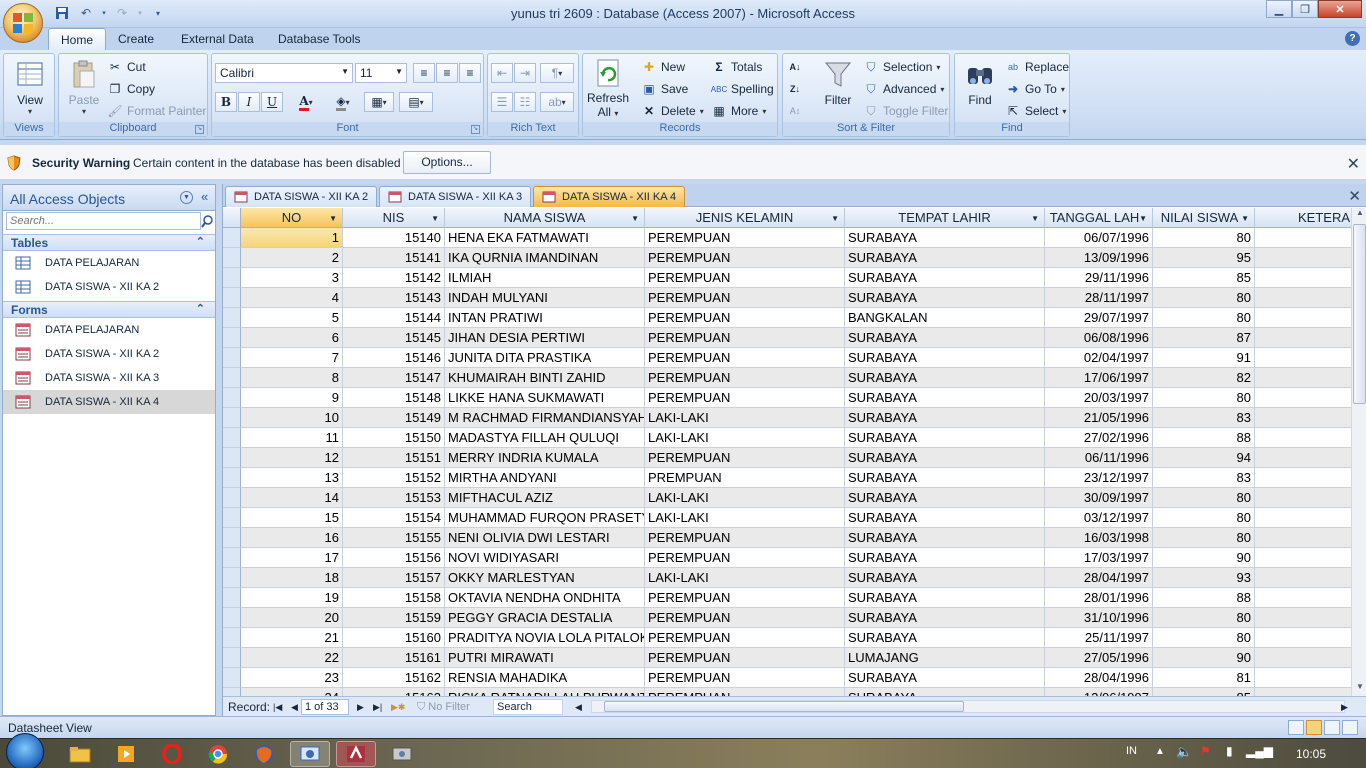 The width and height of the screenshot is (1366, 768). Describe the element at coordinates (745, 478) in the screenshot. I see `table-cell: PREMPUAN` at that location.